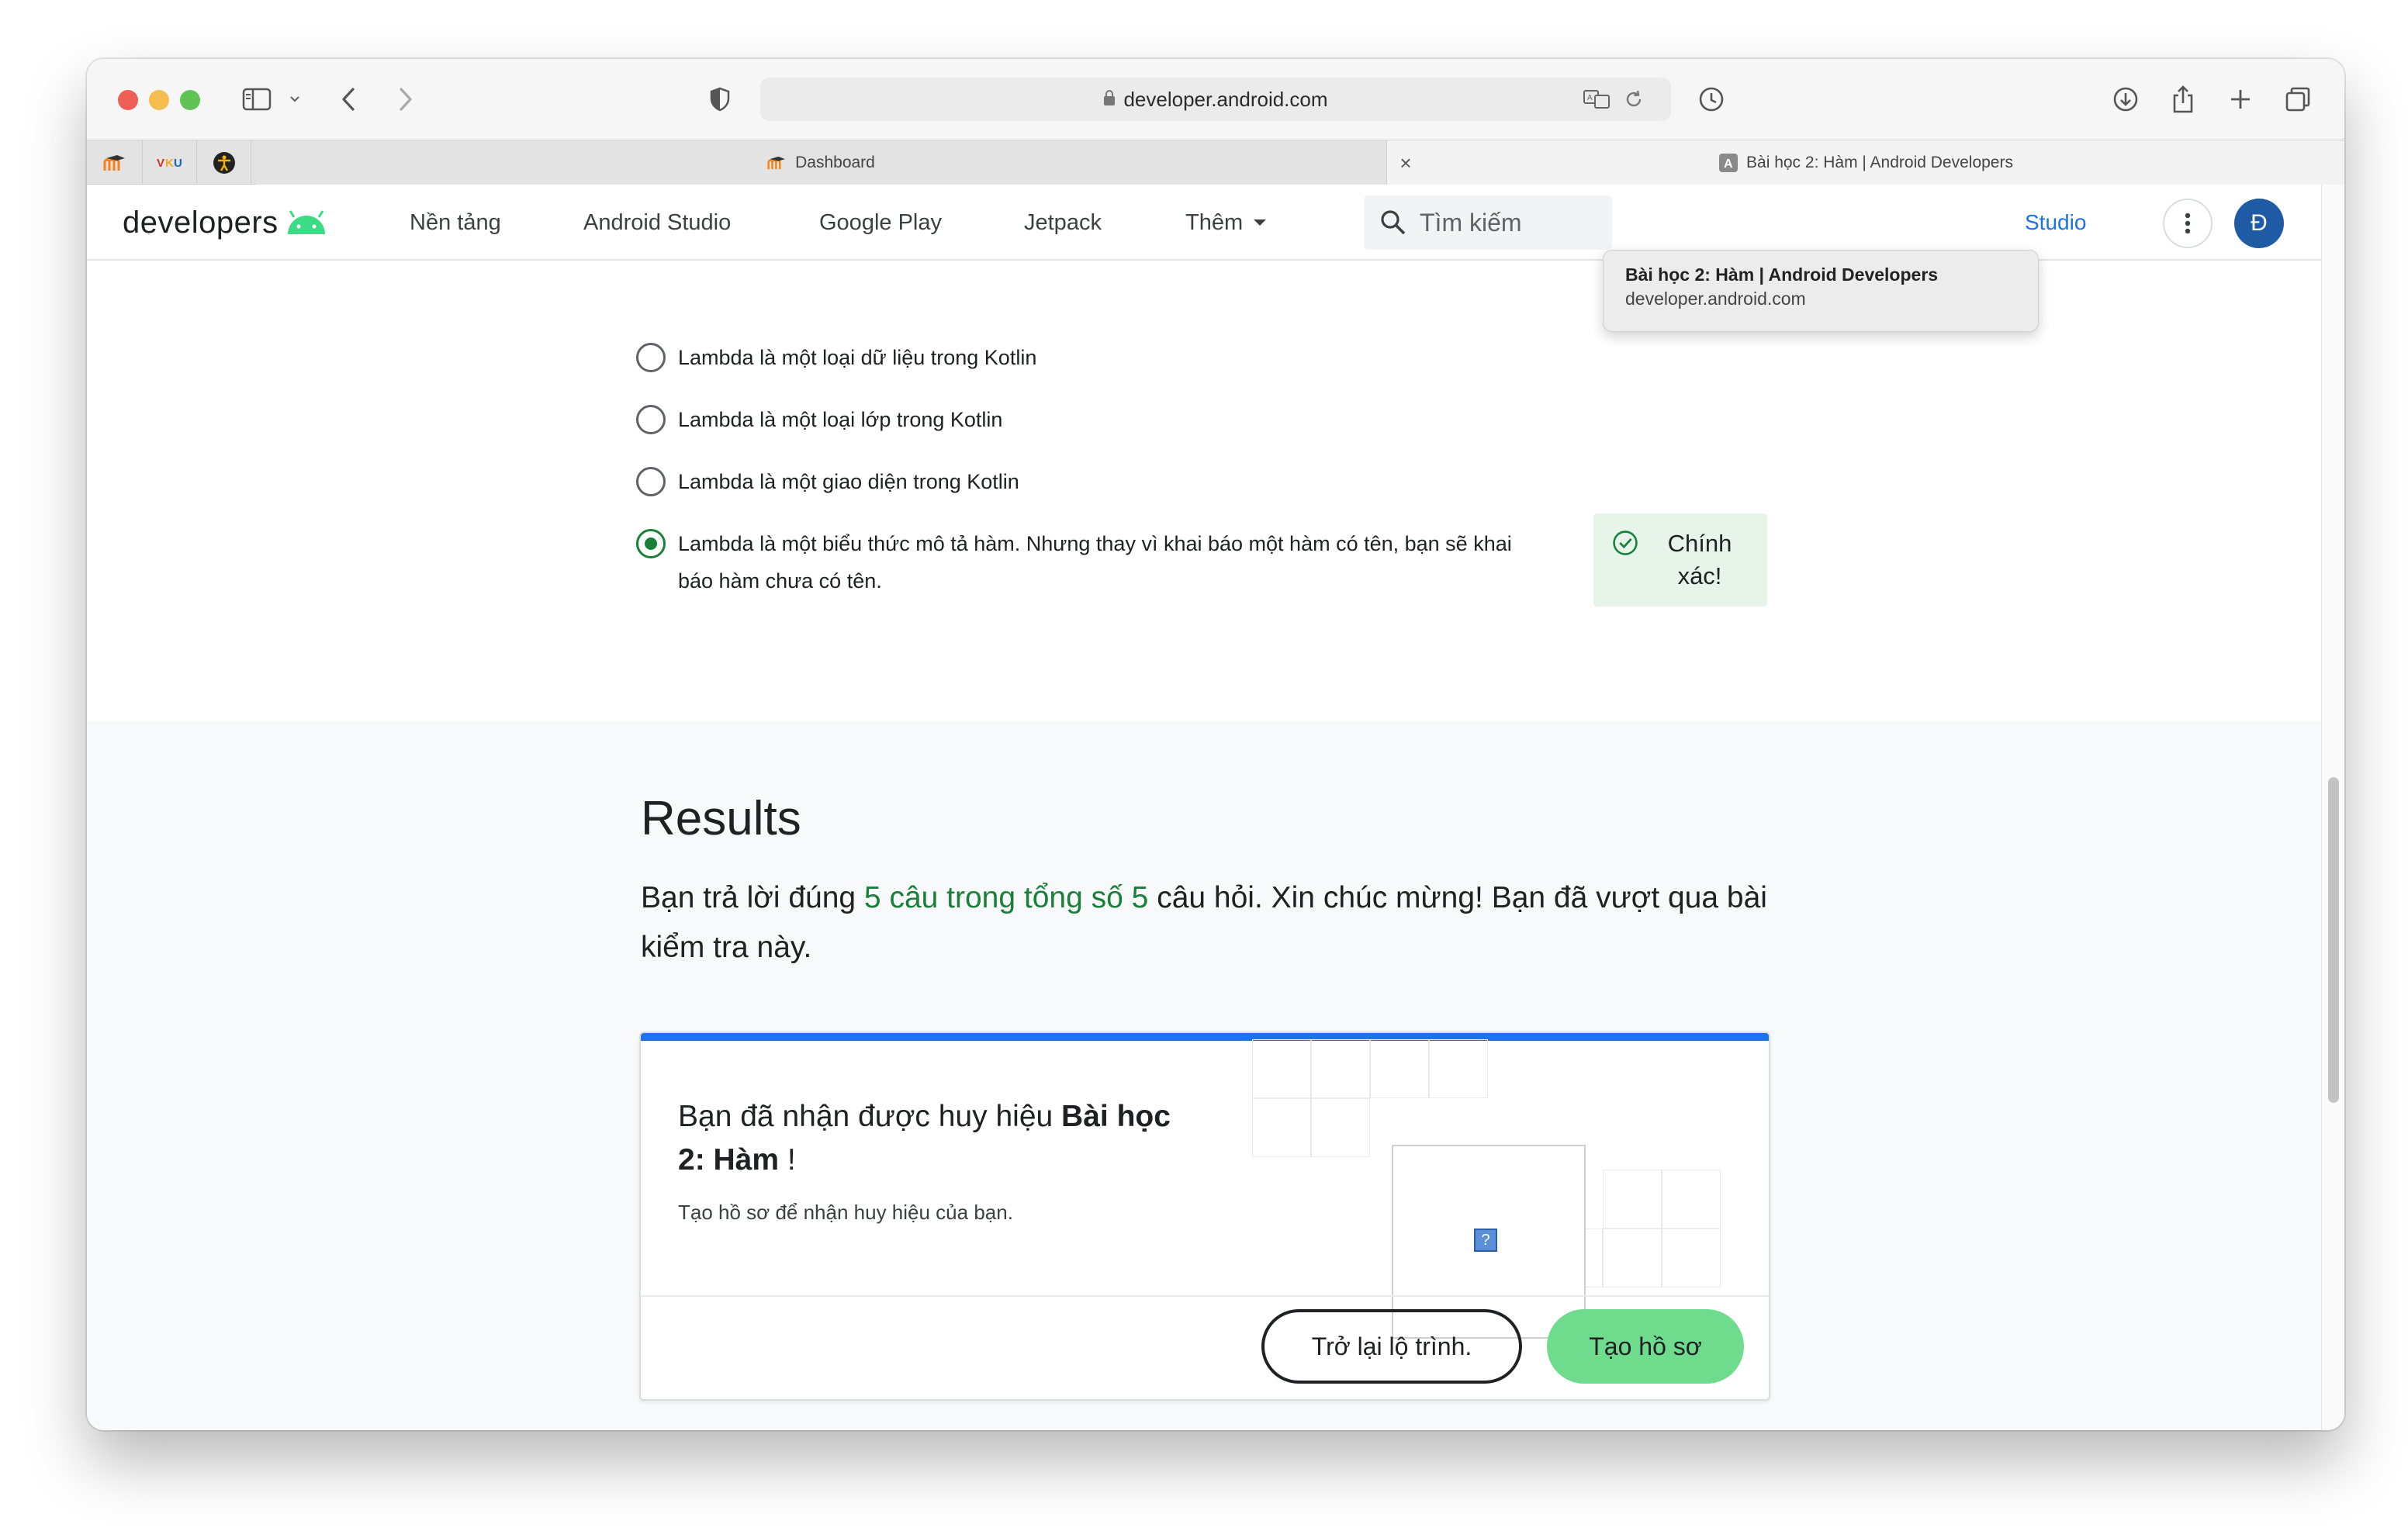  I want to click on badge-subtext: Tạo hồ sơ để nhận huy hiệu của bạn., so click(845, 1212).